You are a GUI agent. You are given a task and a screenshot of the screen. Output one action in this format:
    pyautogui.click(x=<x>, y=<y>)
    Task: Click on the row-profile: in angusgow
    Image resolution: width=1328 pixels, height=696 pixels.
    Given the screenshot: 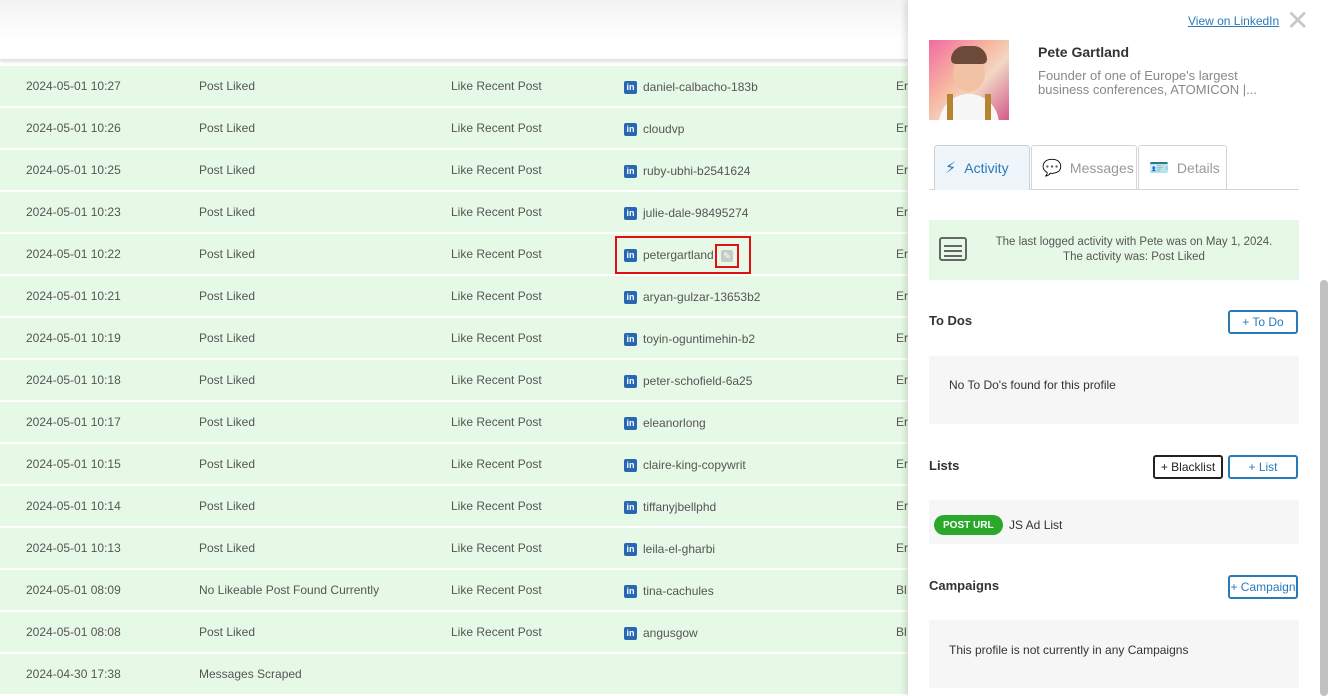 What is the action you would take?
    pyautogui.click(x=661, y=633)
    